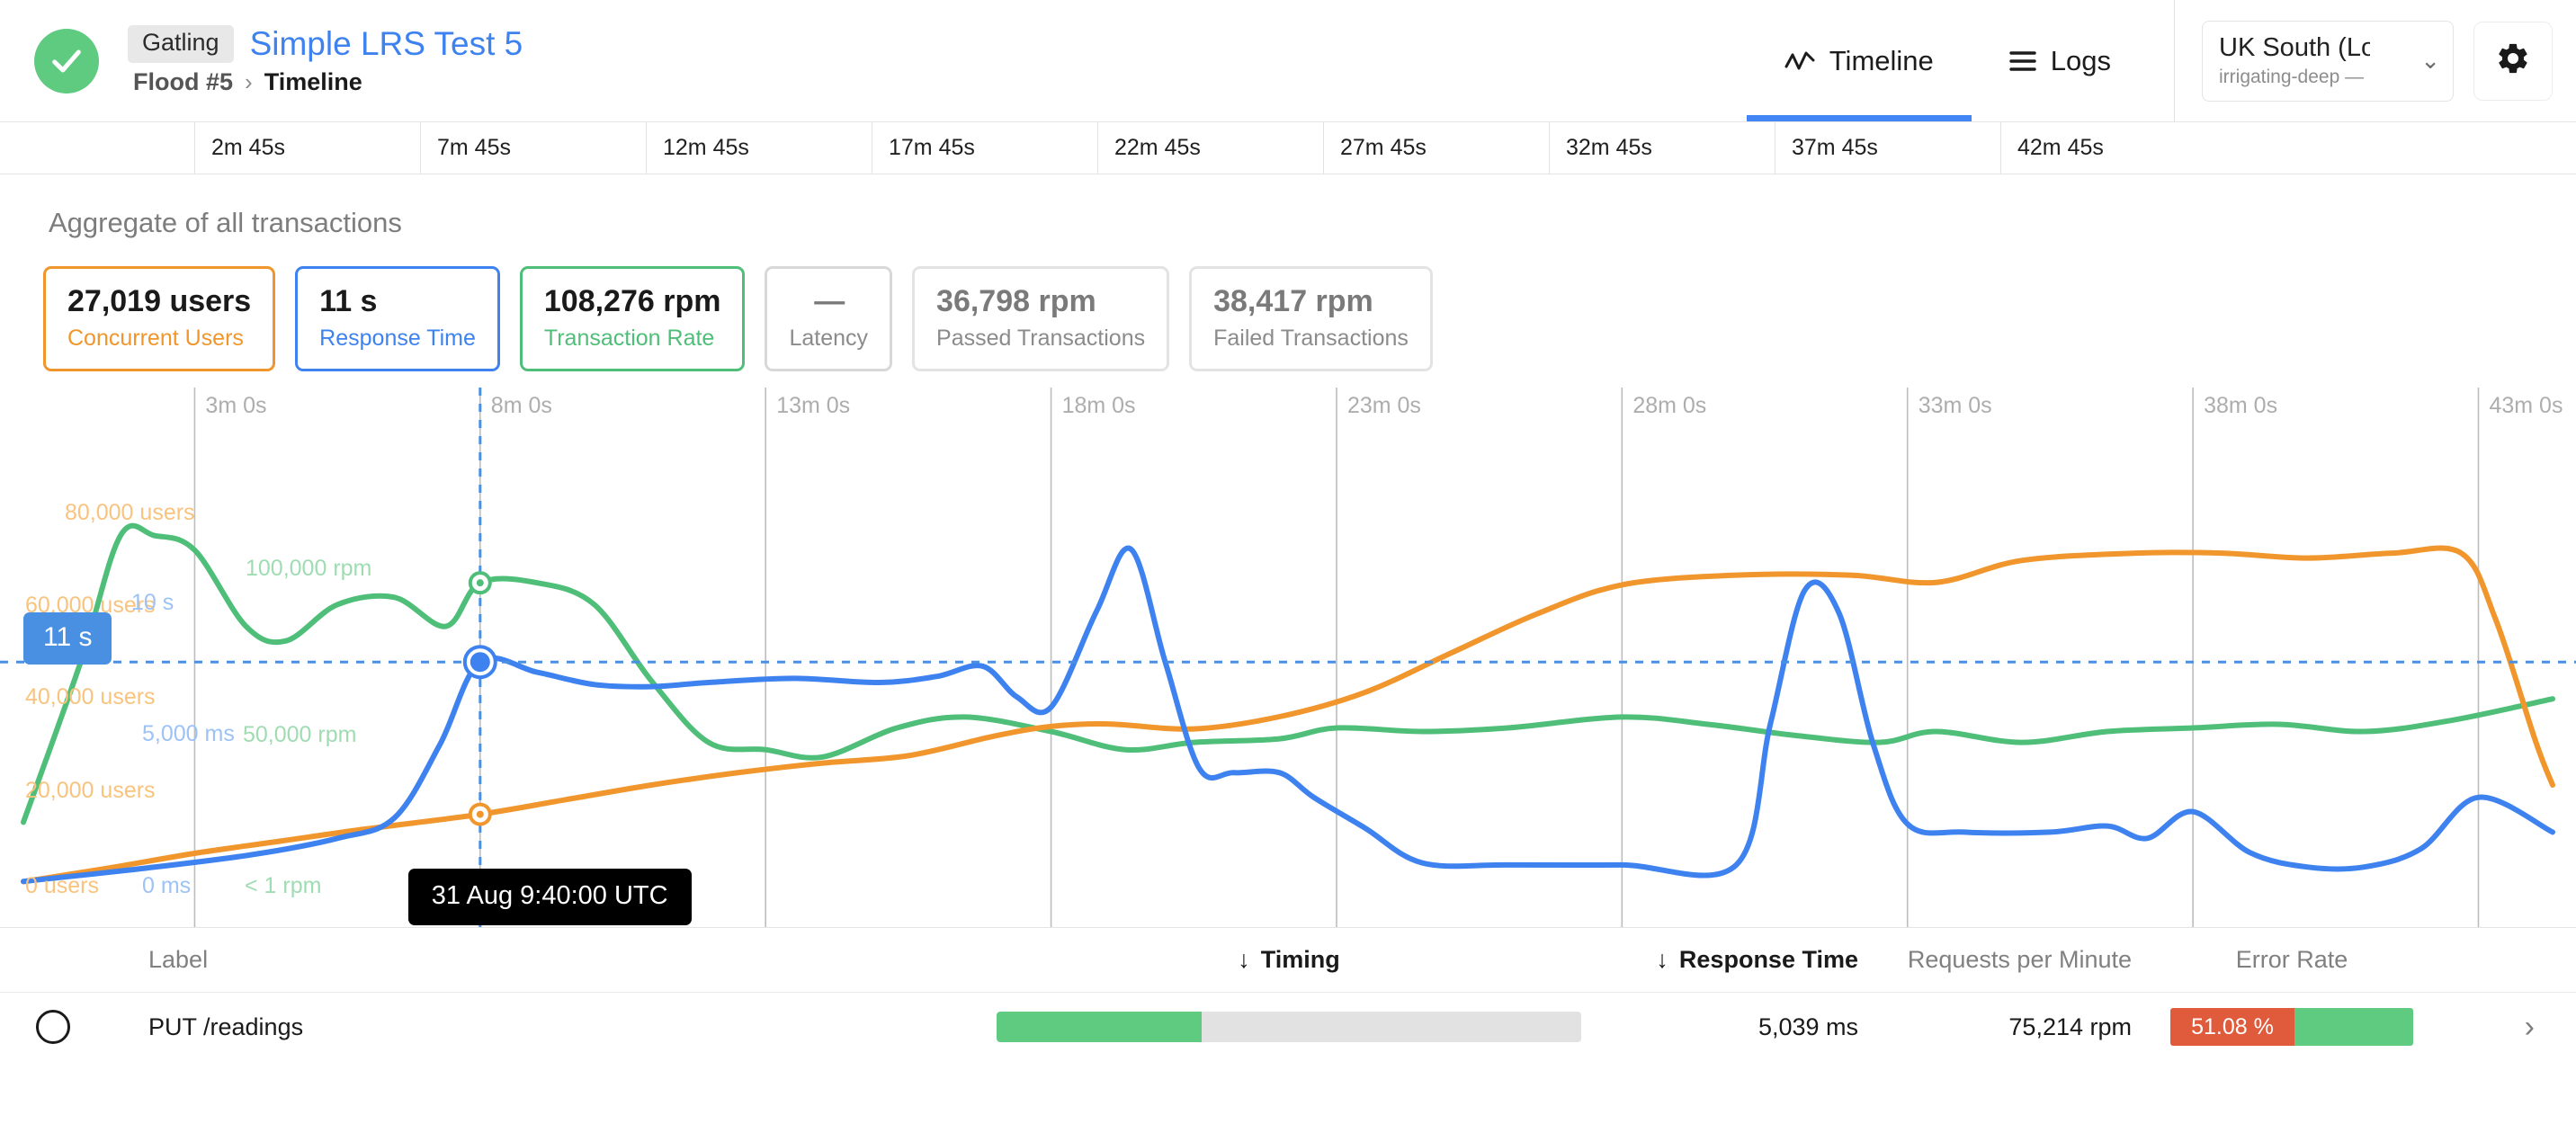  Describe the element at coordinates (1799, 61) in the screenshot. I see `timeline-icon` at that location.